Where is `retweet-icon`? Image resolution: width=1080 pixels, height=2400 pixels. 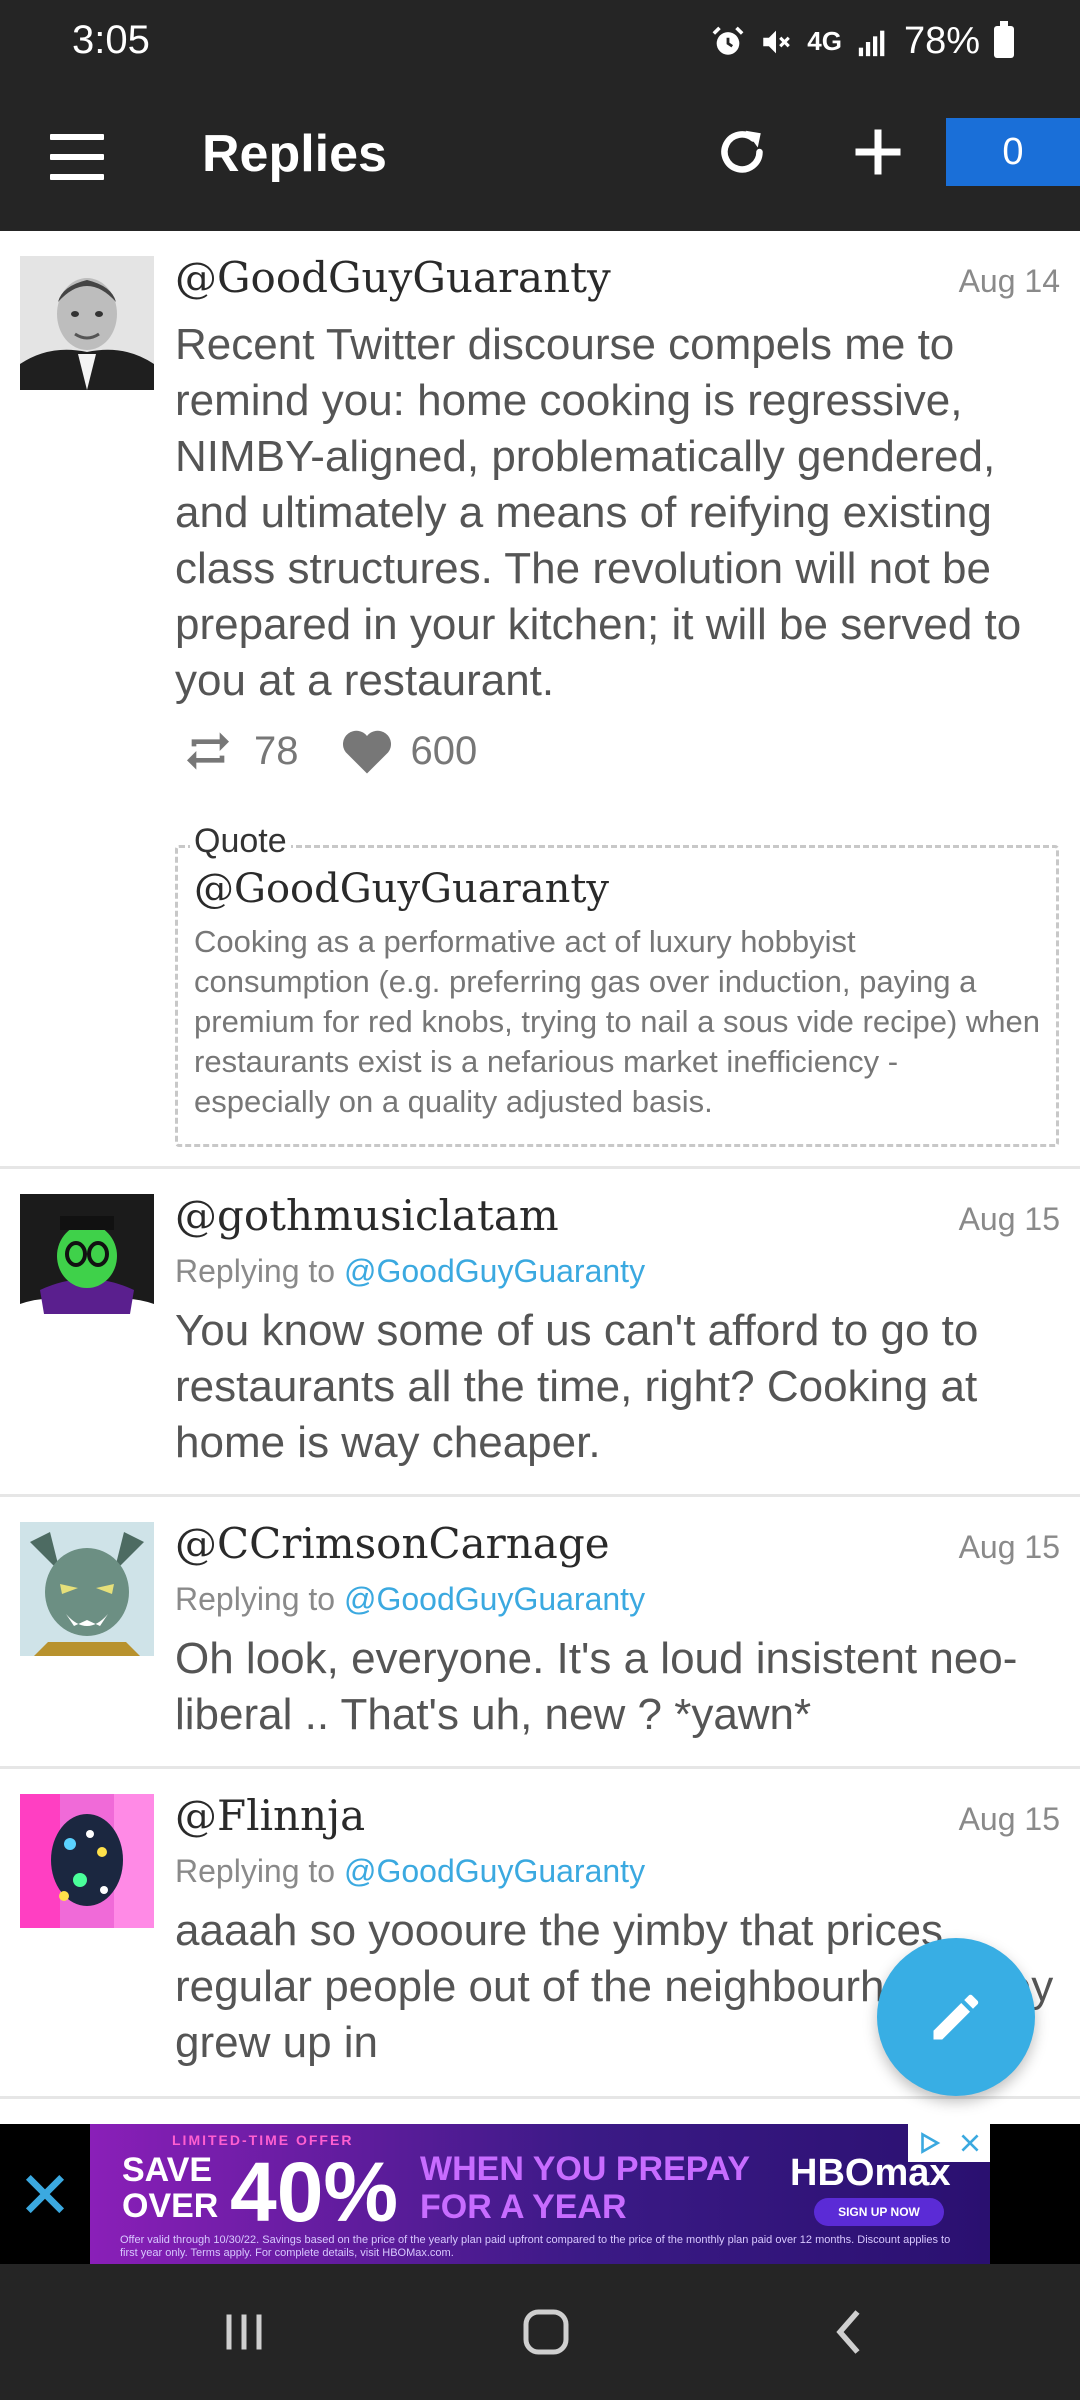 retweet-icon is located at coordinates (208, 751).